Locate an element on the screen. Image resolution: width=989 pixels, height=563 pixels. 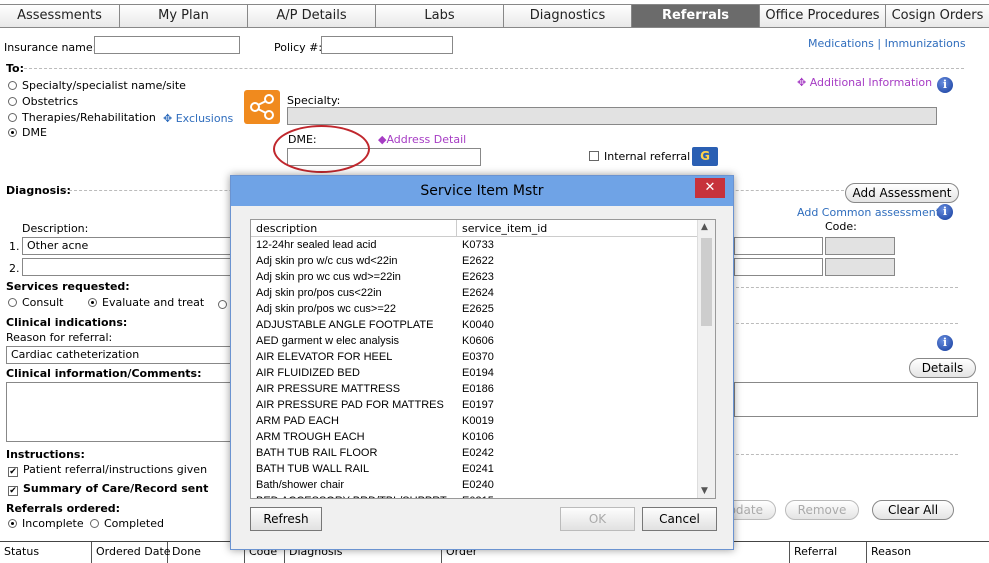
list-item: ARM PAD EACH K0019 is located at coordinates (474, 423).